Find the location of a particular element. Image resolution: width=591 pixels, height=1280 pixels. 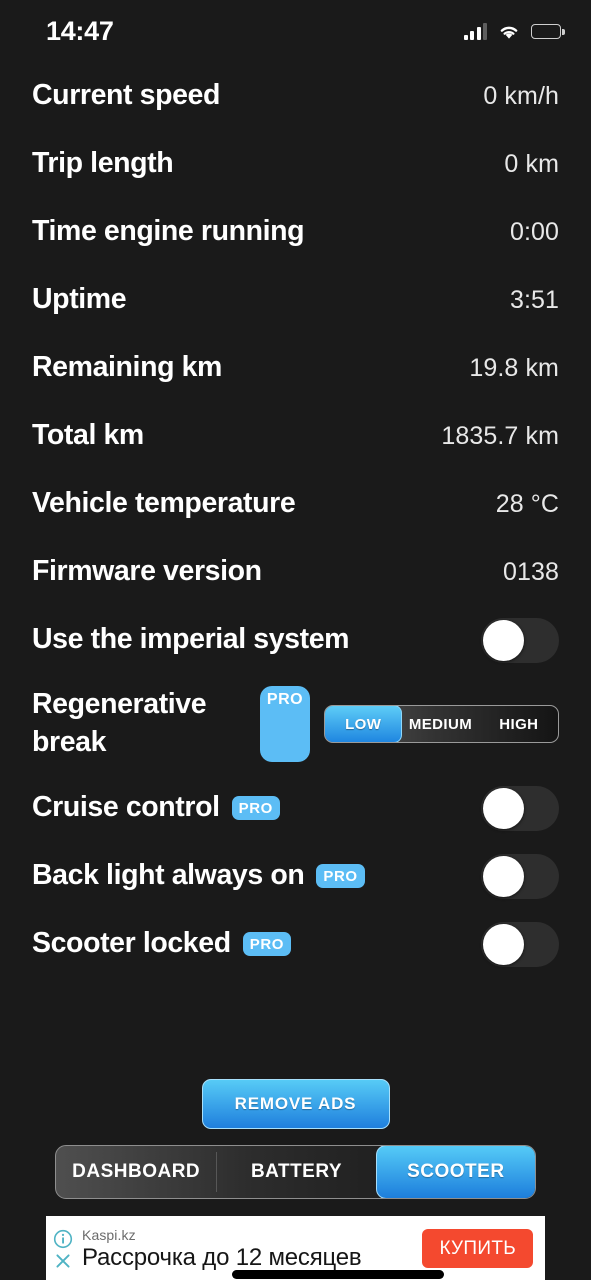

row-value: 0 km is located at coordinates (531, 163).